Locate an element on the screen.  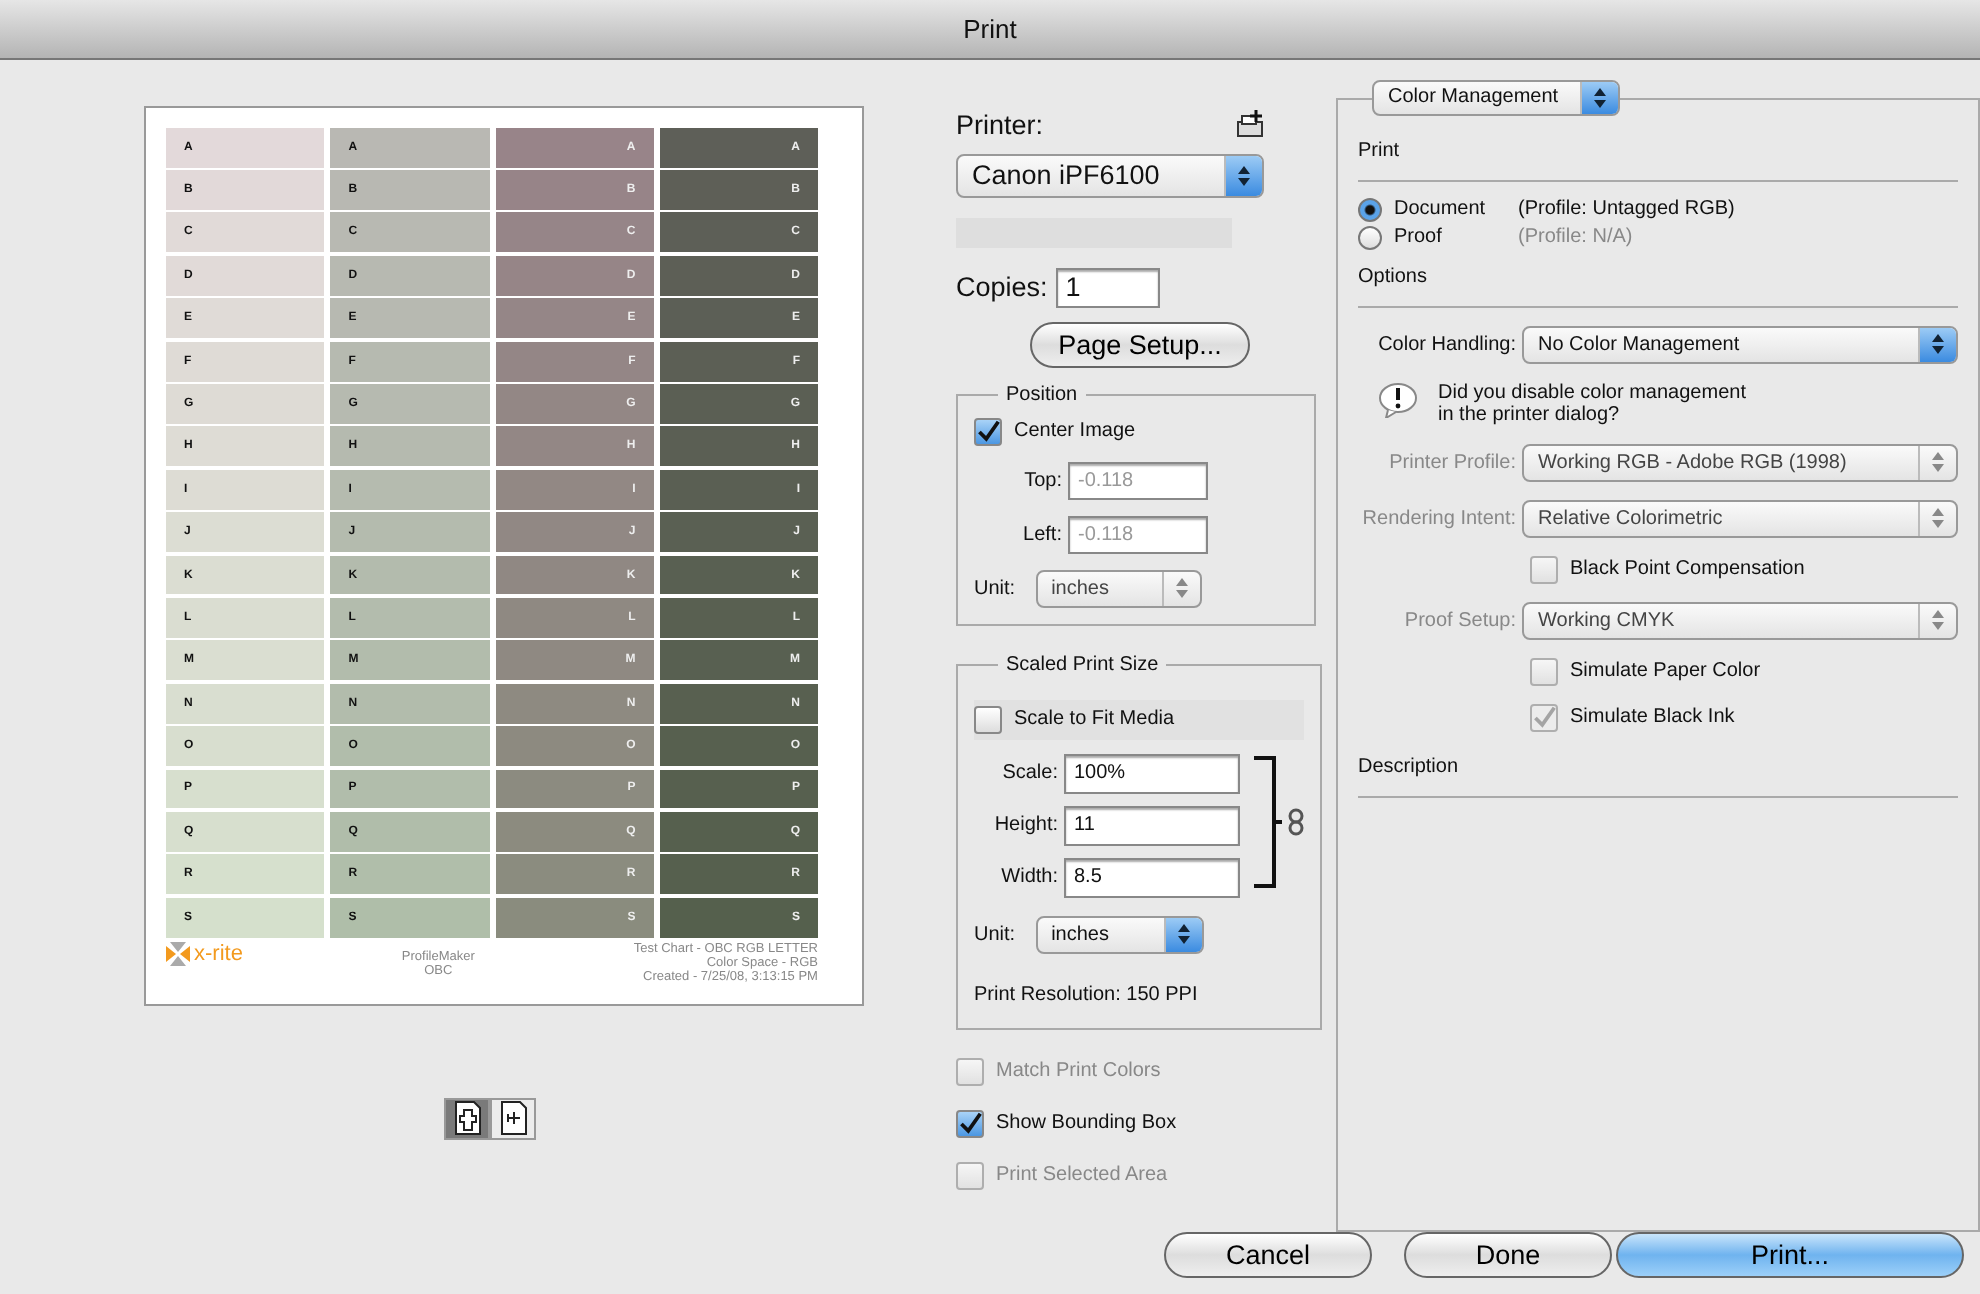
field-label: Left: is located at coordinates (1041, 534).